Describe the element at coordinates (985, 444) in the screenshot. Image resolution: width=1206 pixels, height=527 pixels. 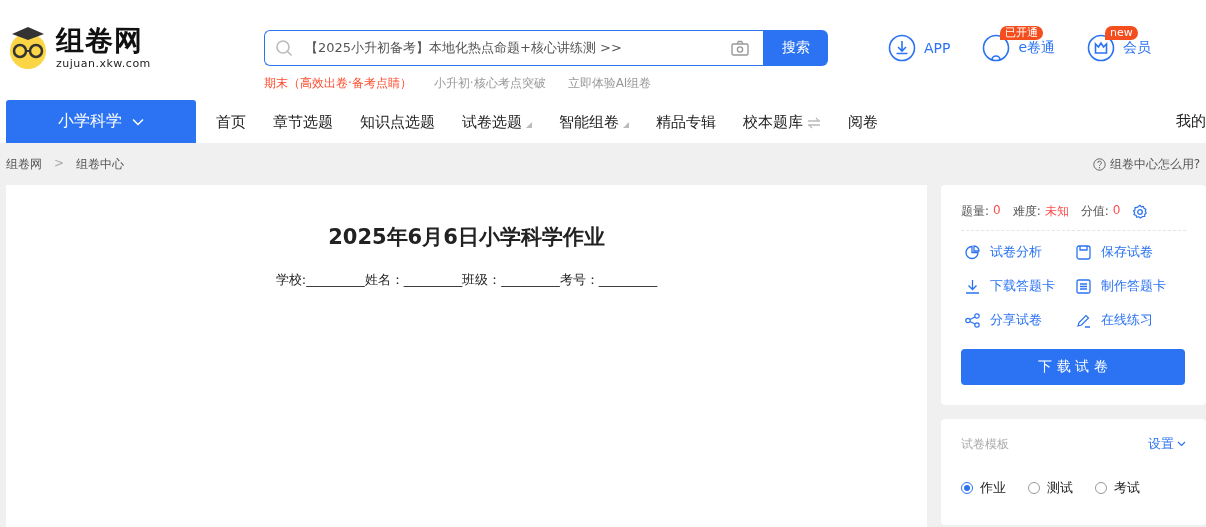
I see `template-title: 试卷模板` at that location.